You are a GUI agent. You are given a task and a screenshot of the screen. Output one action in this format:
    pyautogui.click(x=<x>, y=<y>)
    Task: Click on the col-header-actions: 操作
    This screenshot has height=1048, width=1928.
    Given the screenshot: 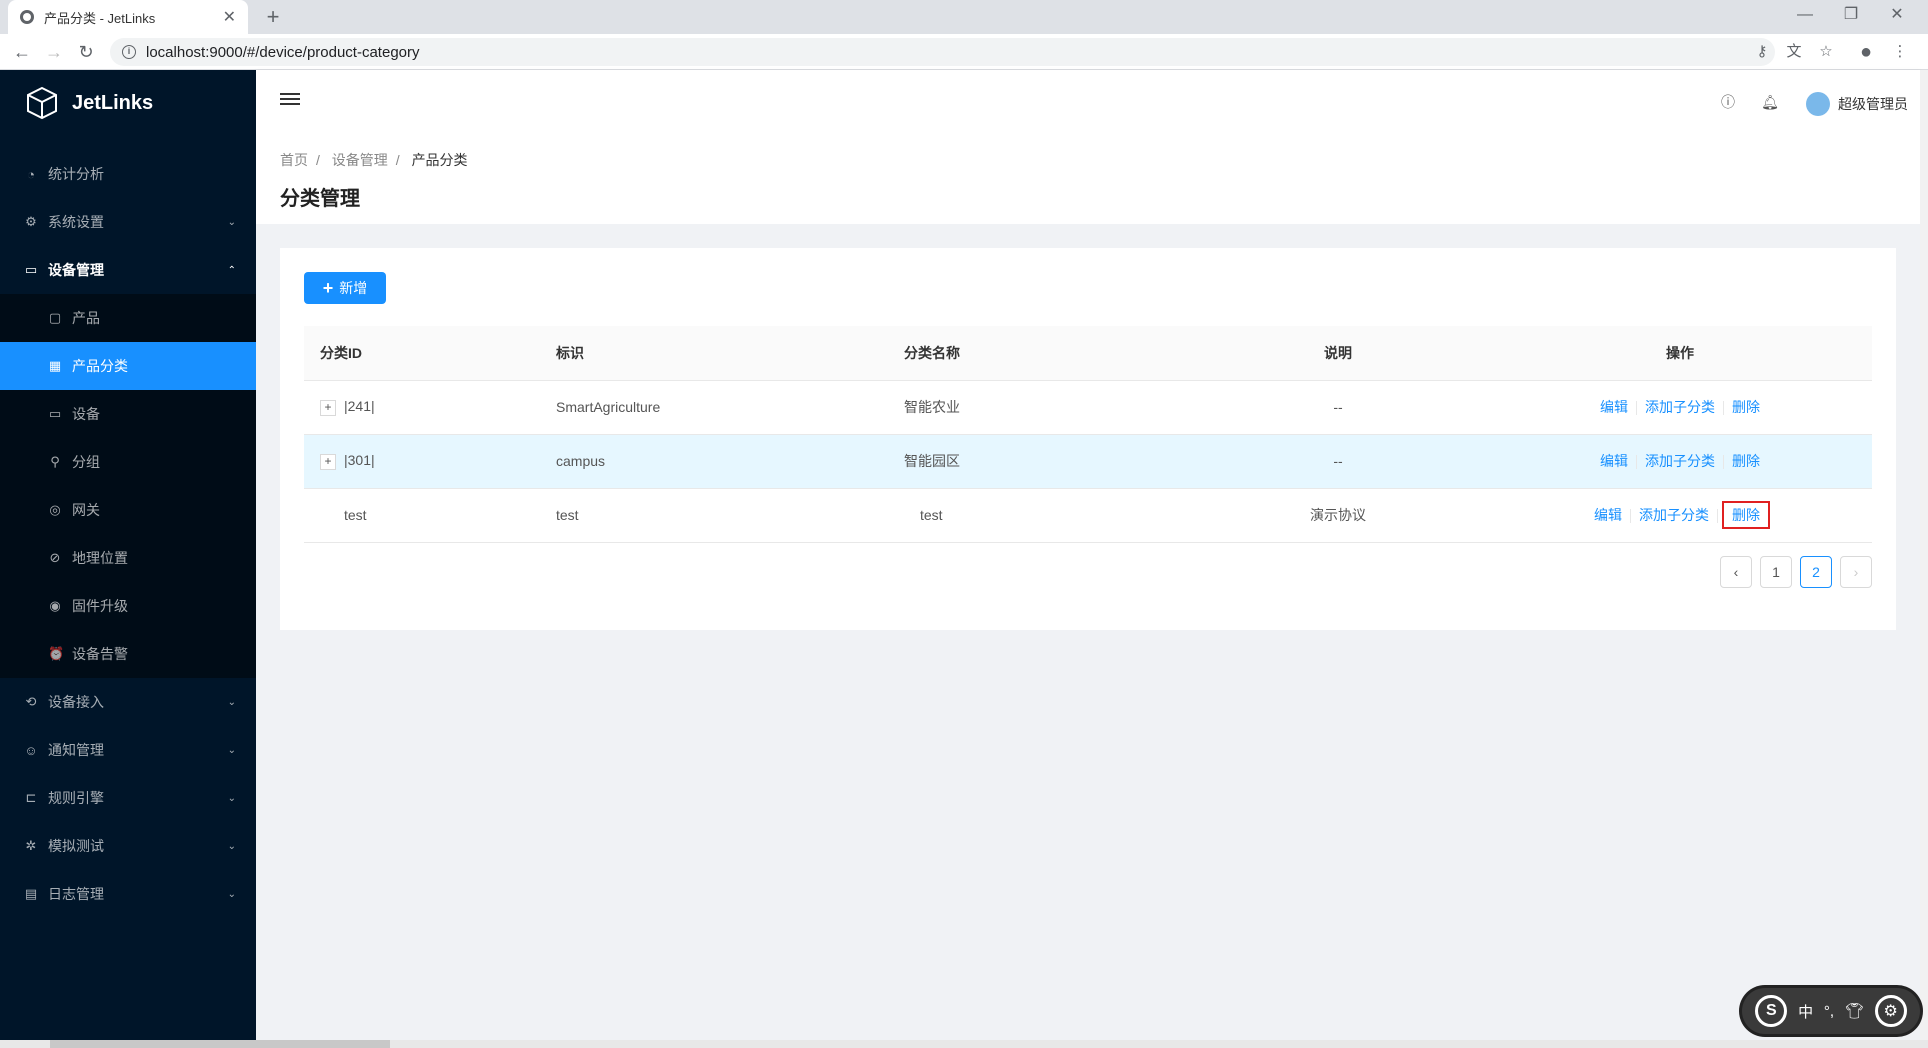 What is the action you would take?
    pyautogui.click(x=1680, y=353)
    